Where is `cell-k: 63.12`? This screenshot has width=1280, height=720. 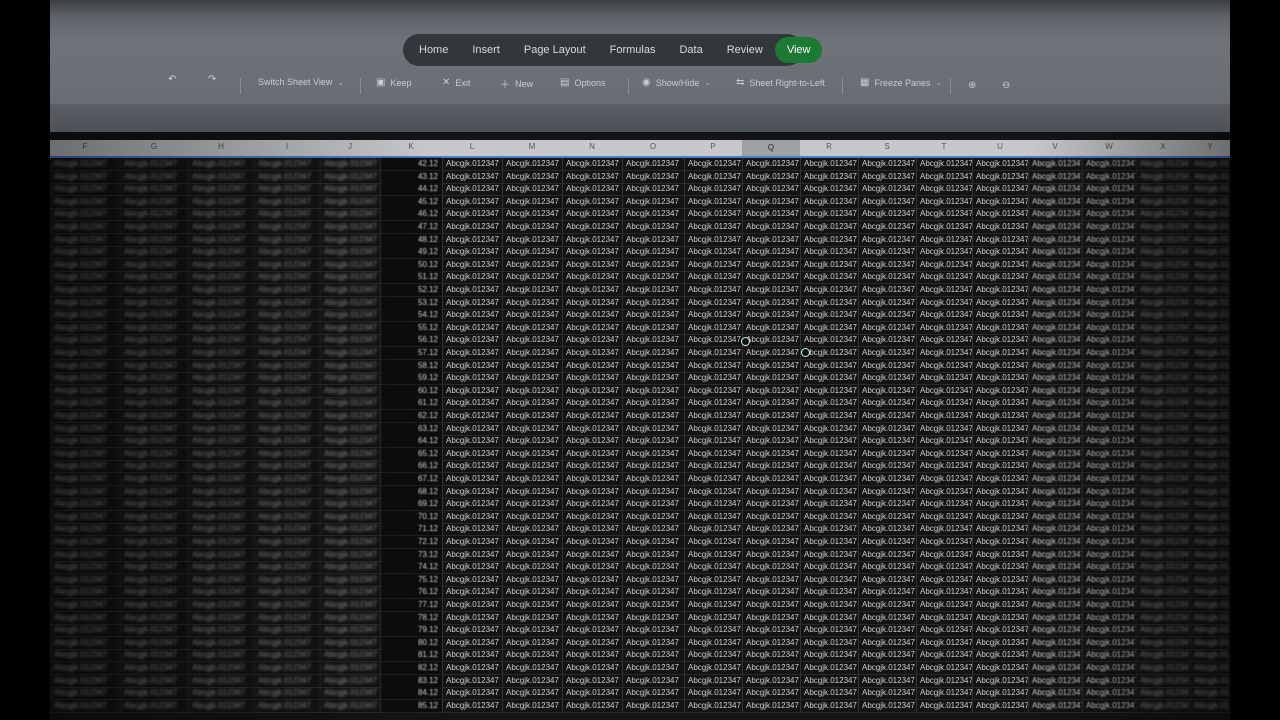
cell-k: 63.12 is located at coordinates (411, 428).